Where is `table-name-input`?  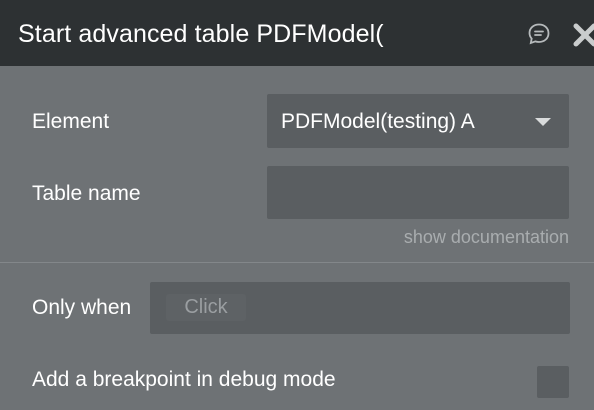
table-name-input is located at coordinates (418, 192).